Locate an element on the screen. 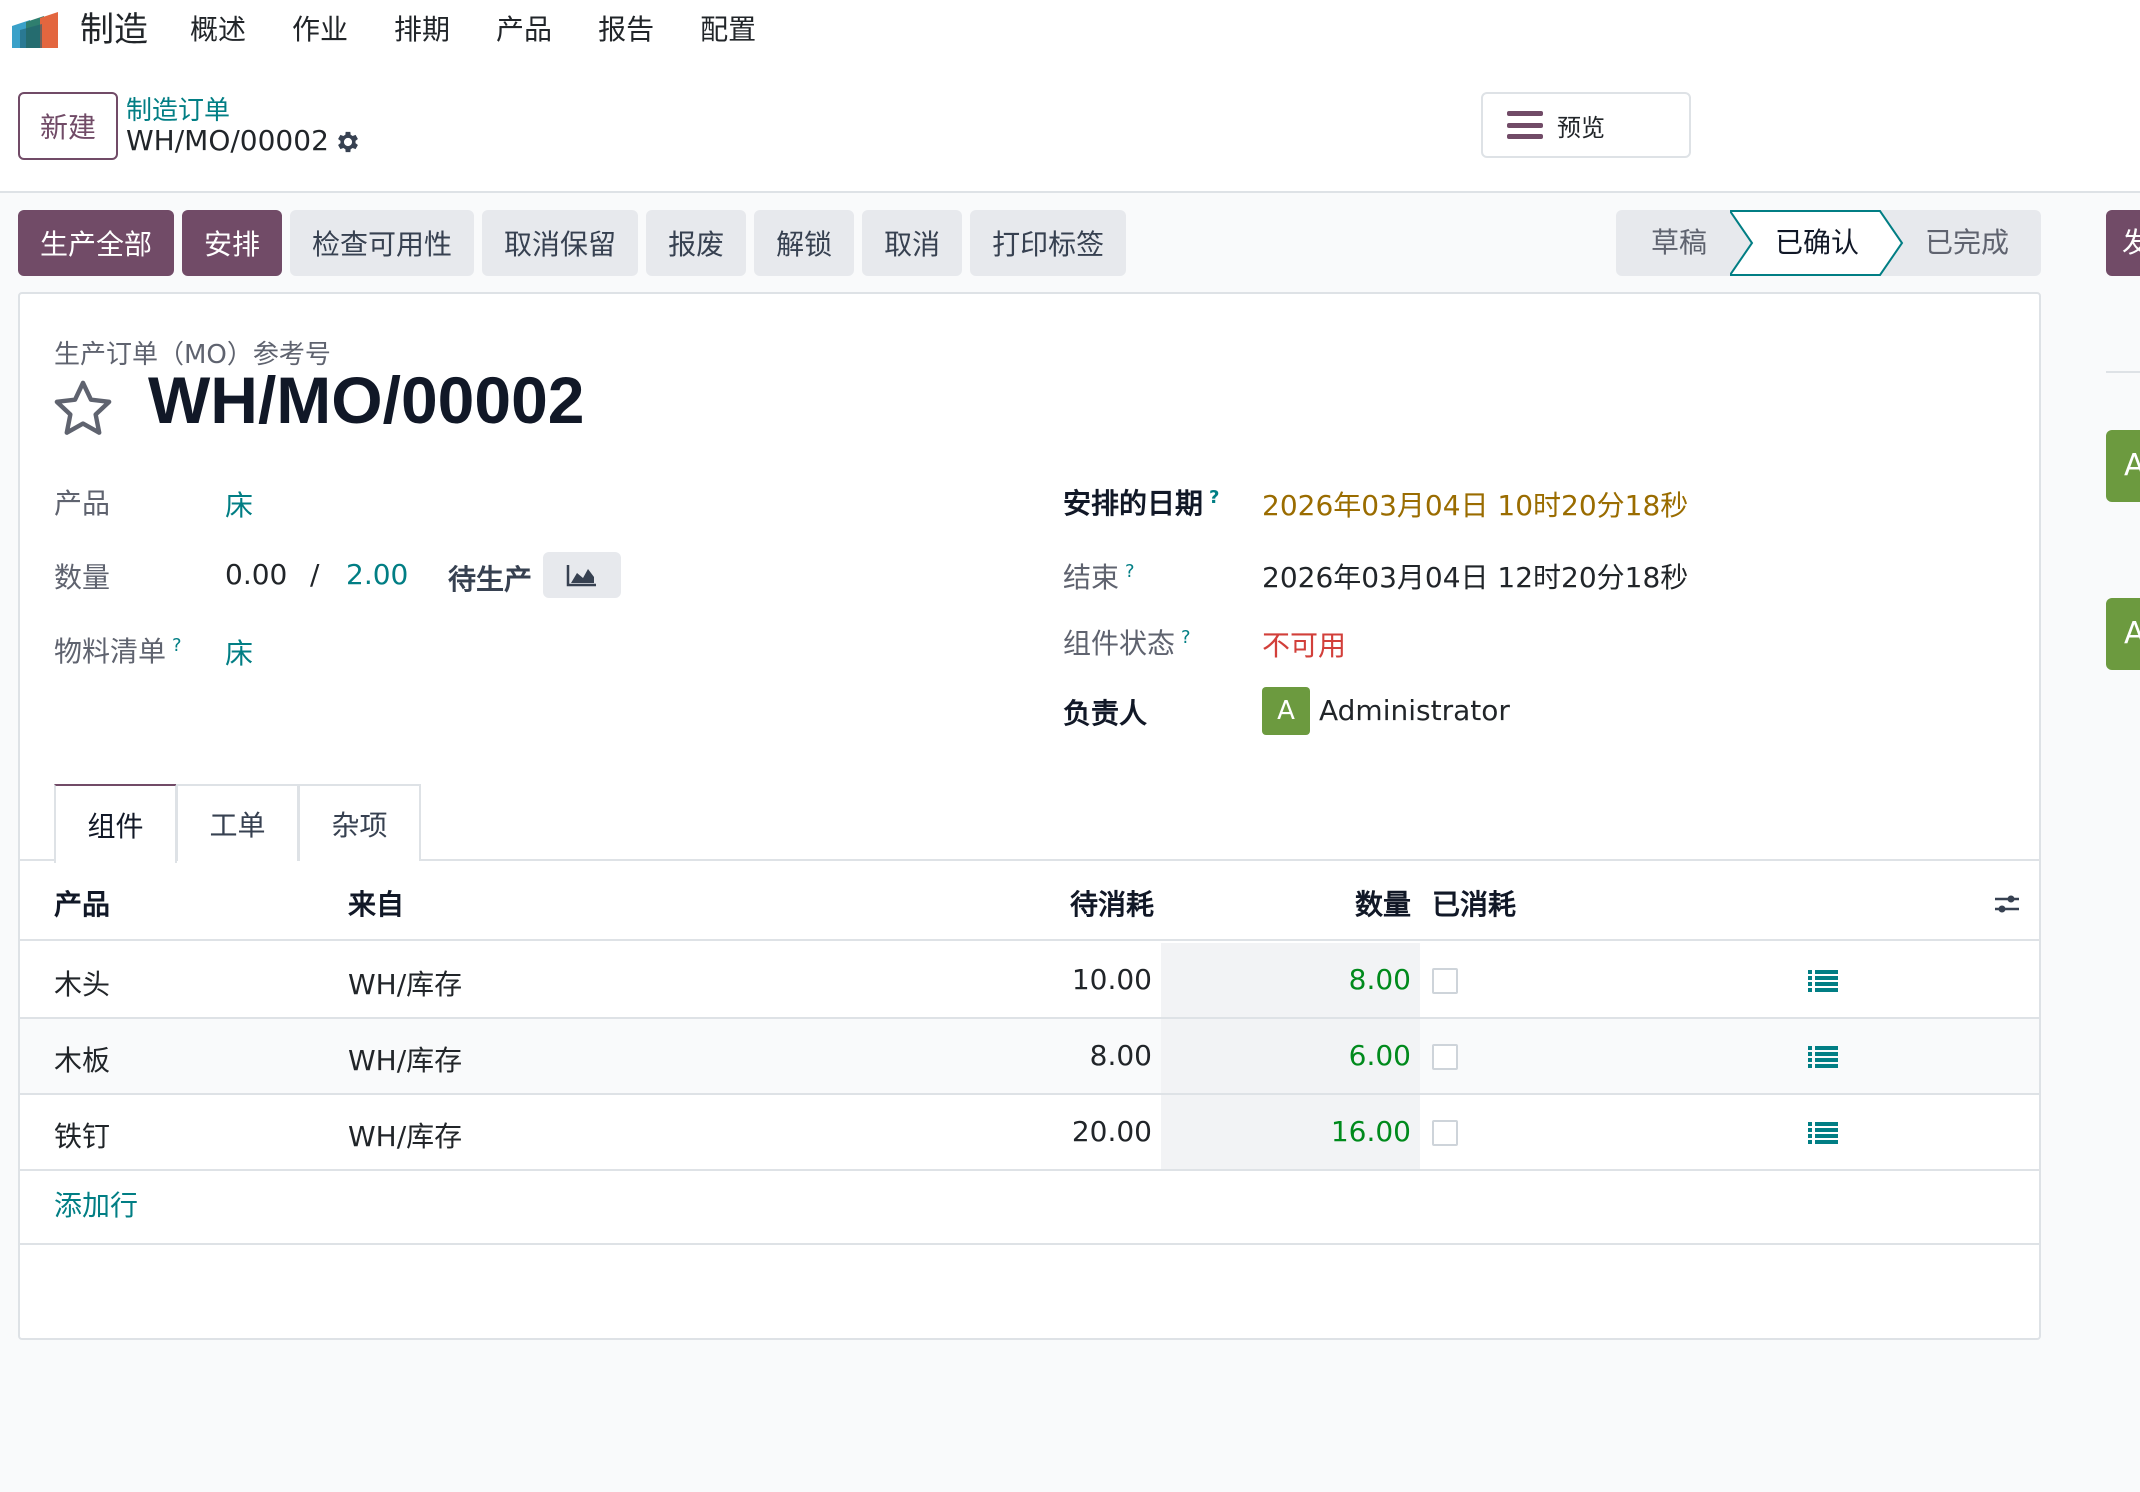 The height and width of the screenshot is (1492, 2140). column-product: 产品 is located at coordinates (82, 903).